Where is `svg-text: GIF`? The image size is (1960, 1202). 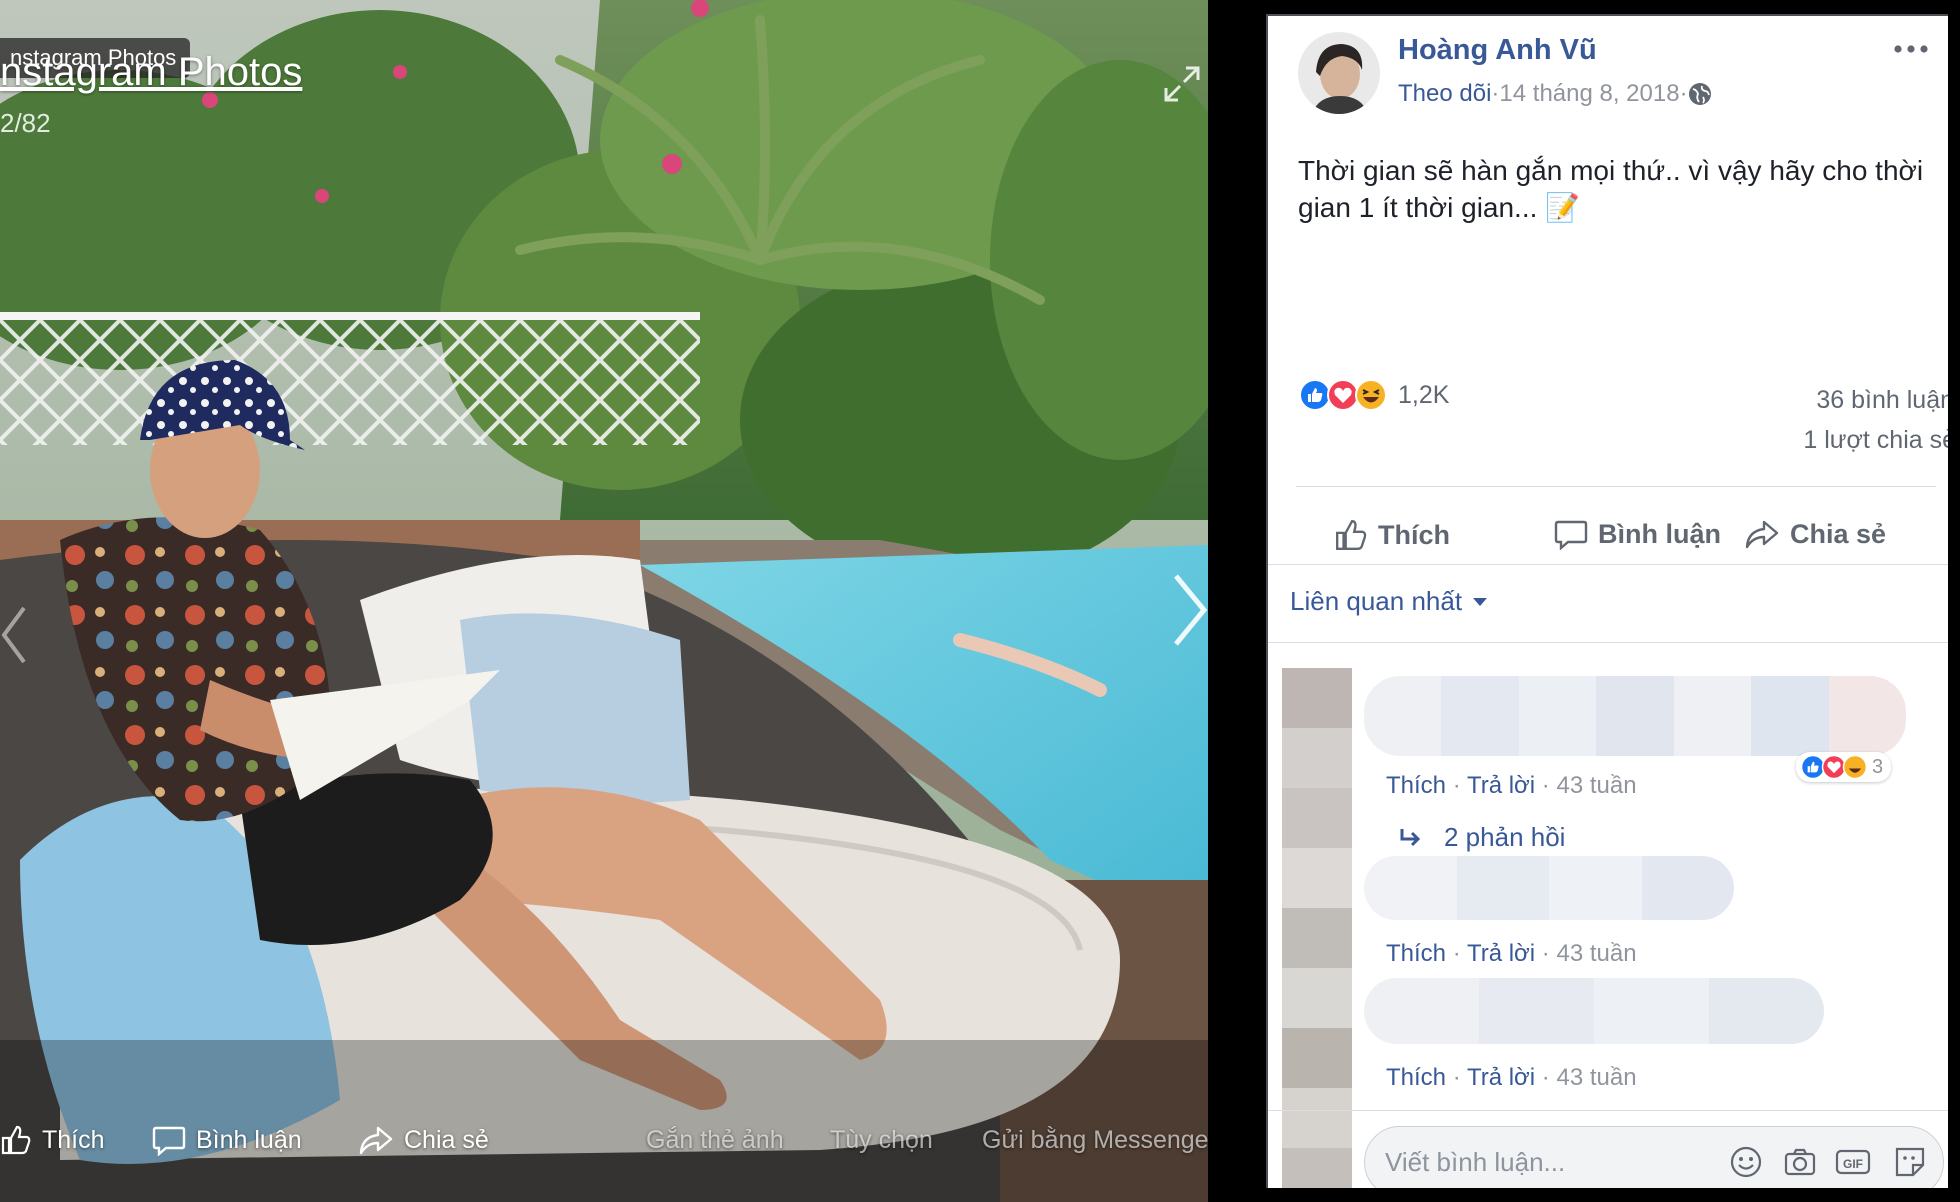
svg-text: GIF is located at coordinates (1853, 1164).